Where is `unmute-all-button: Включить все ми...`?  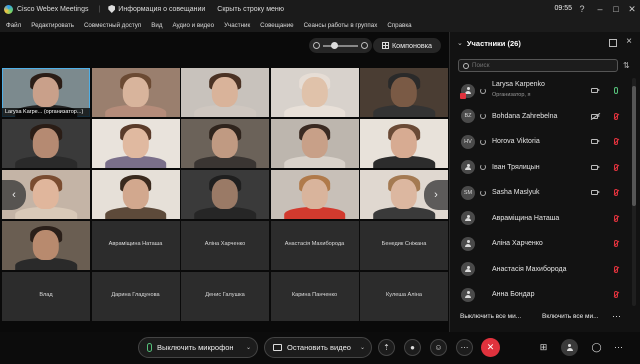 unmute-all-button: Включить все ми... is located at coordinates (570, 316).